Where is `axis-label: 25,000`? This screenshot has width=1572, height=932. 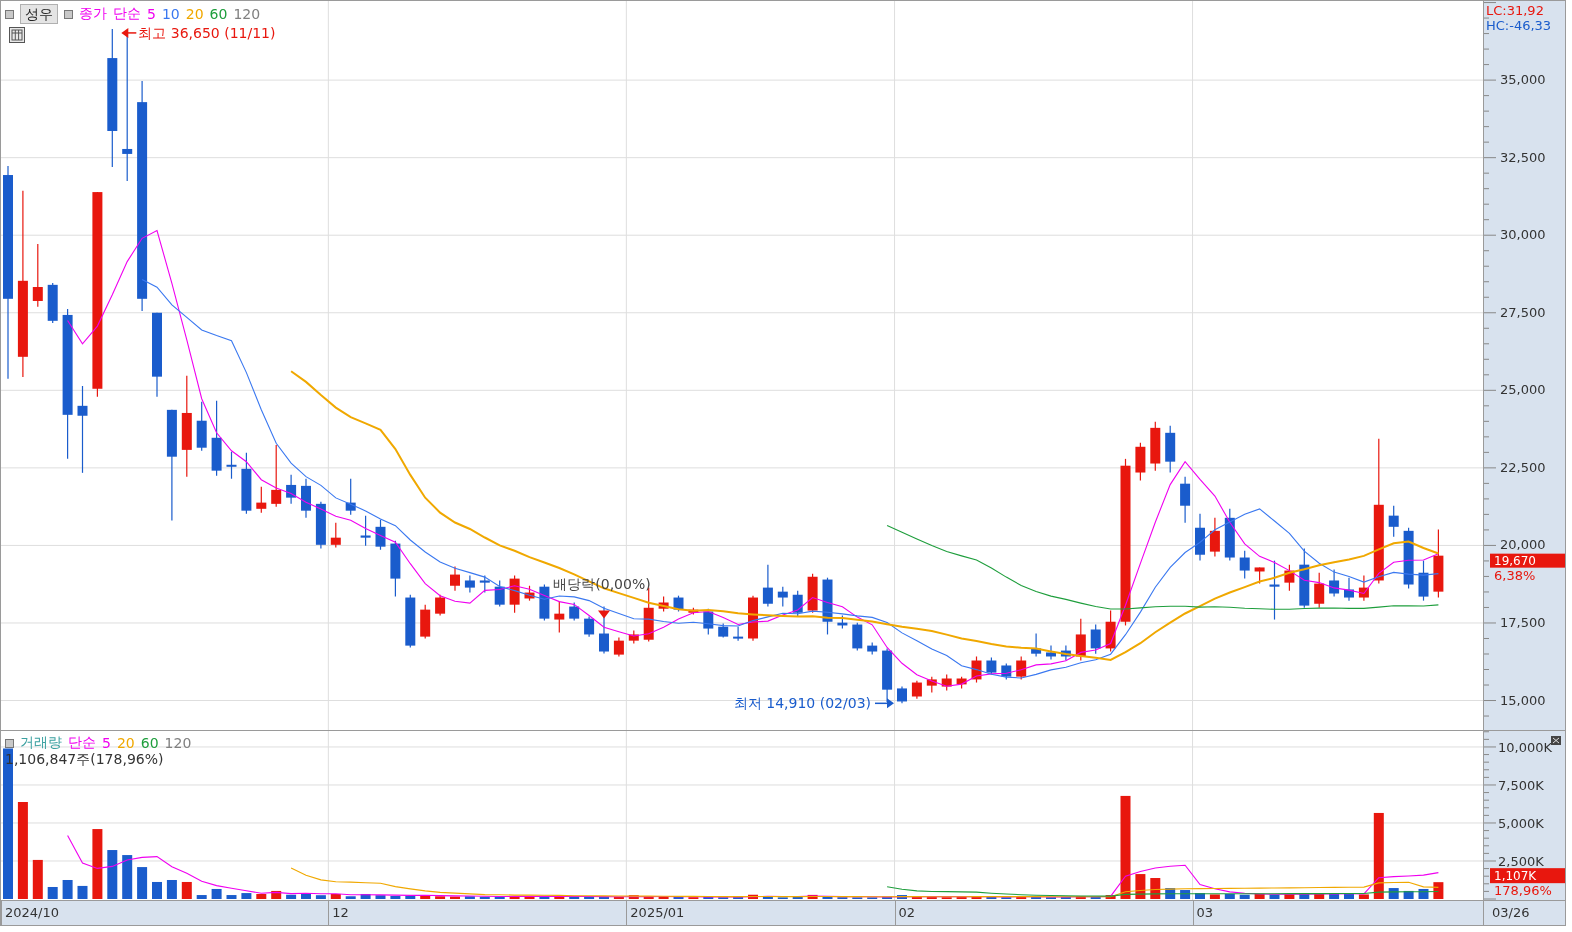 axis-label: 25,000 is located at coordinates (1523, 390).